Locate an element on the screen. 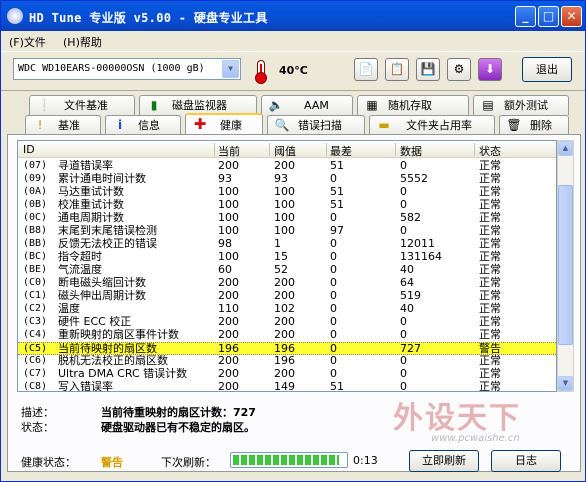 This screenshot has height=482, width=586. cell-threshold: 15 is located at coordinates (281, 256).